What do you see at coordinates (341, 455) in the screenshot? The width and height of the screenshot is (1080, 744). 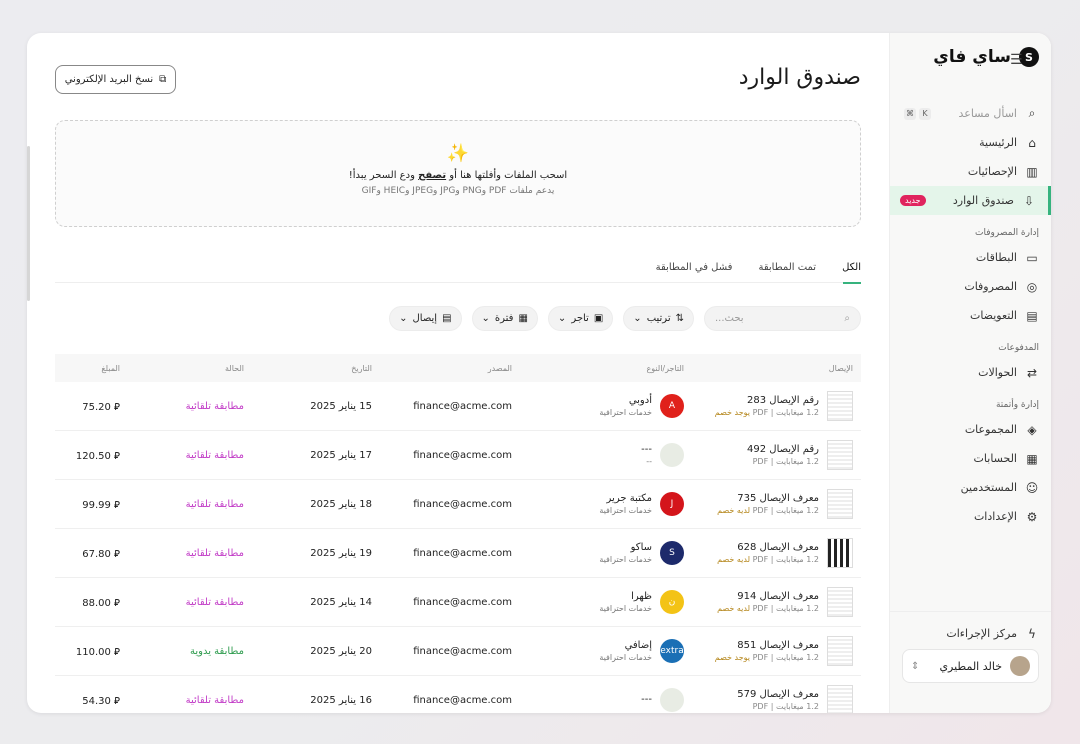 I see `date-cell: 17 يناير 2025` at bounding box center [341, 455].